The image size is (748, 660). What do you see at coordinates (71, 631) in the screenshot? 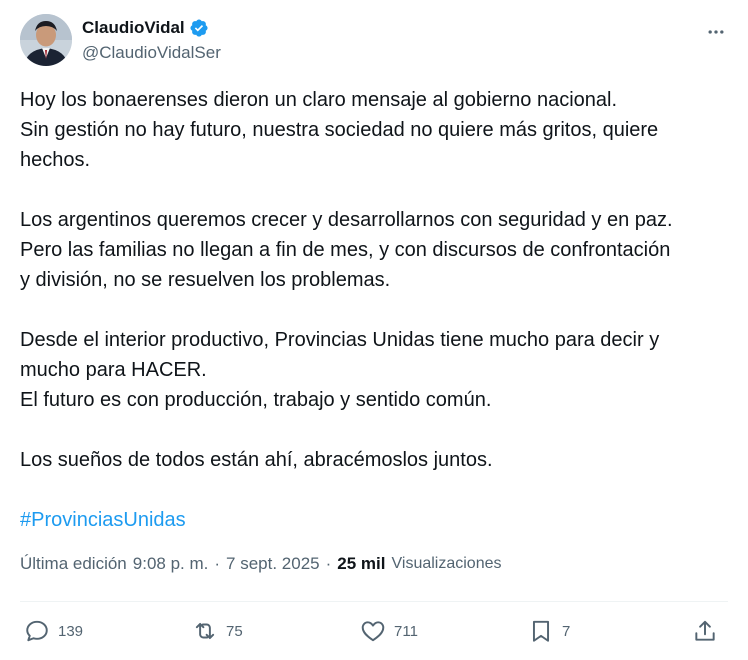
I see `reply-count: 139` at bounding box center [71, 631].